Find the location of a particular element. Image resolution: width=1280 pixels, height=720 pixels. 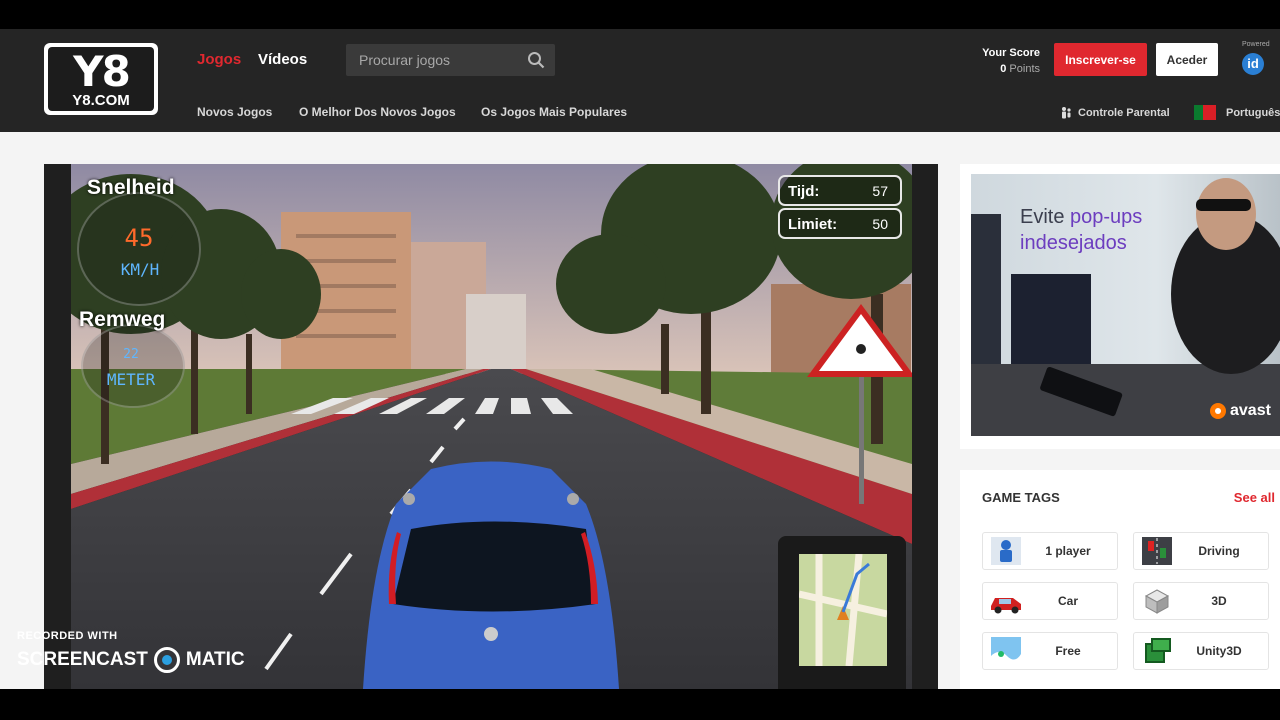

tag-unity3d: Unity3D is located at coordinates (1201, 651).